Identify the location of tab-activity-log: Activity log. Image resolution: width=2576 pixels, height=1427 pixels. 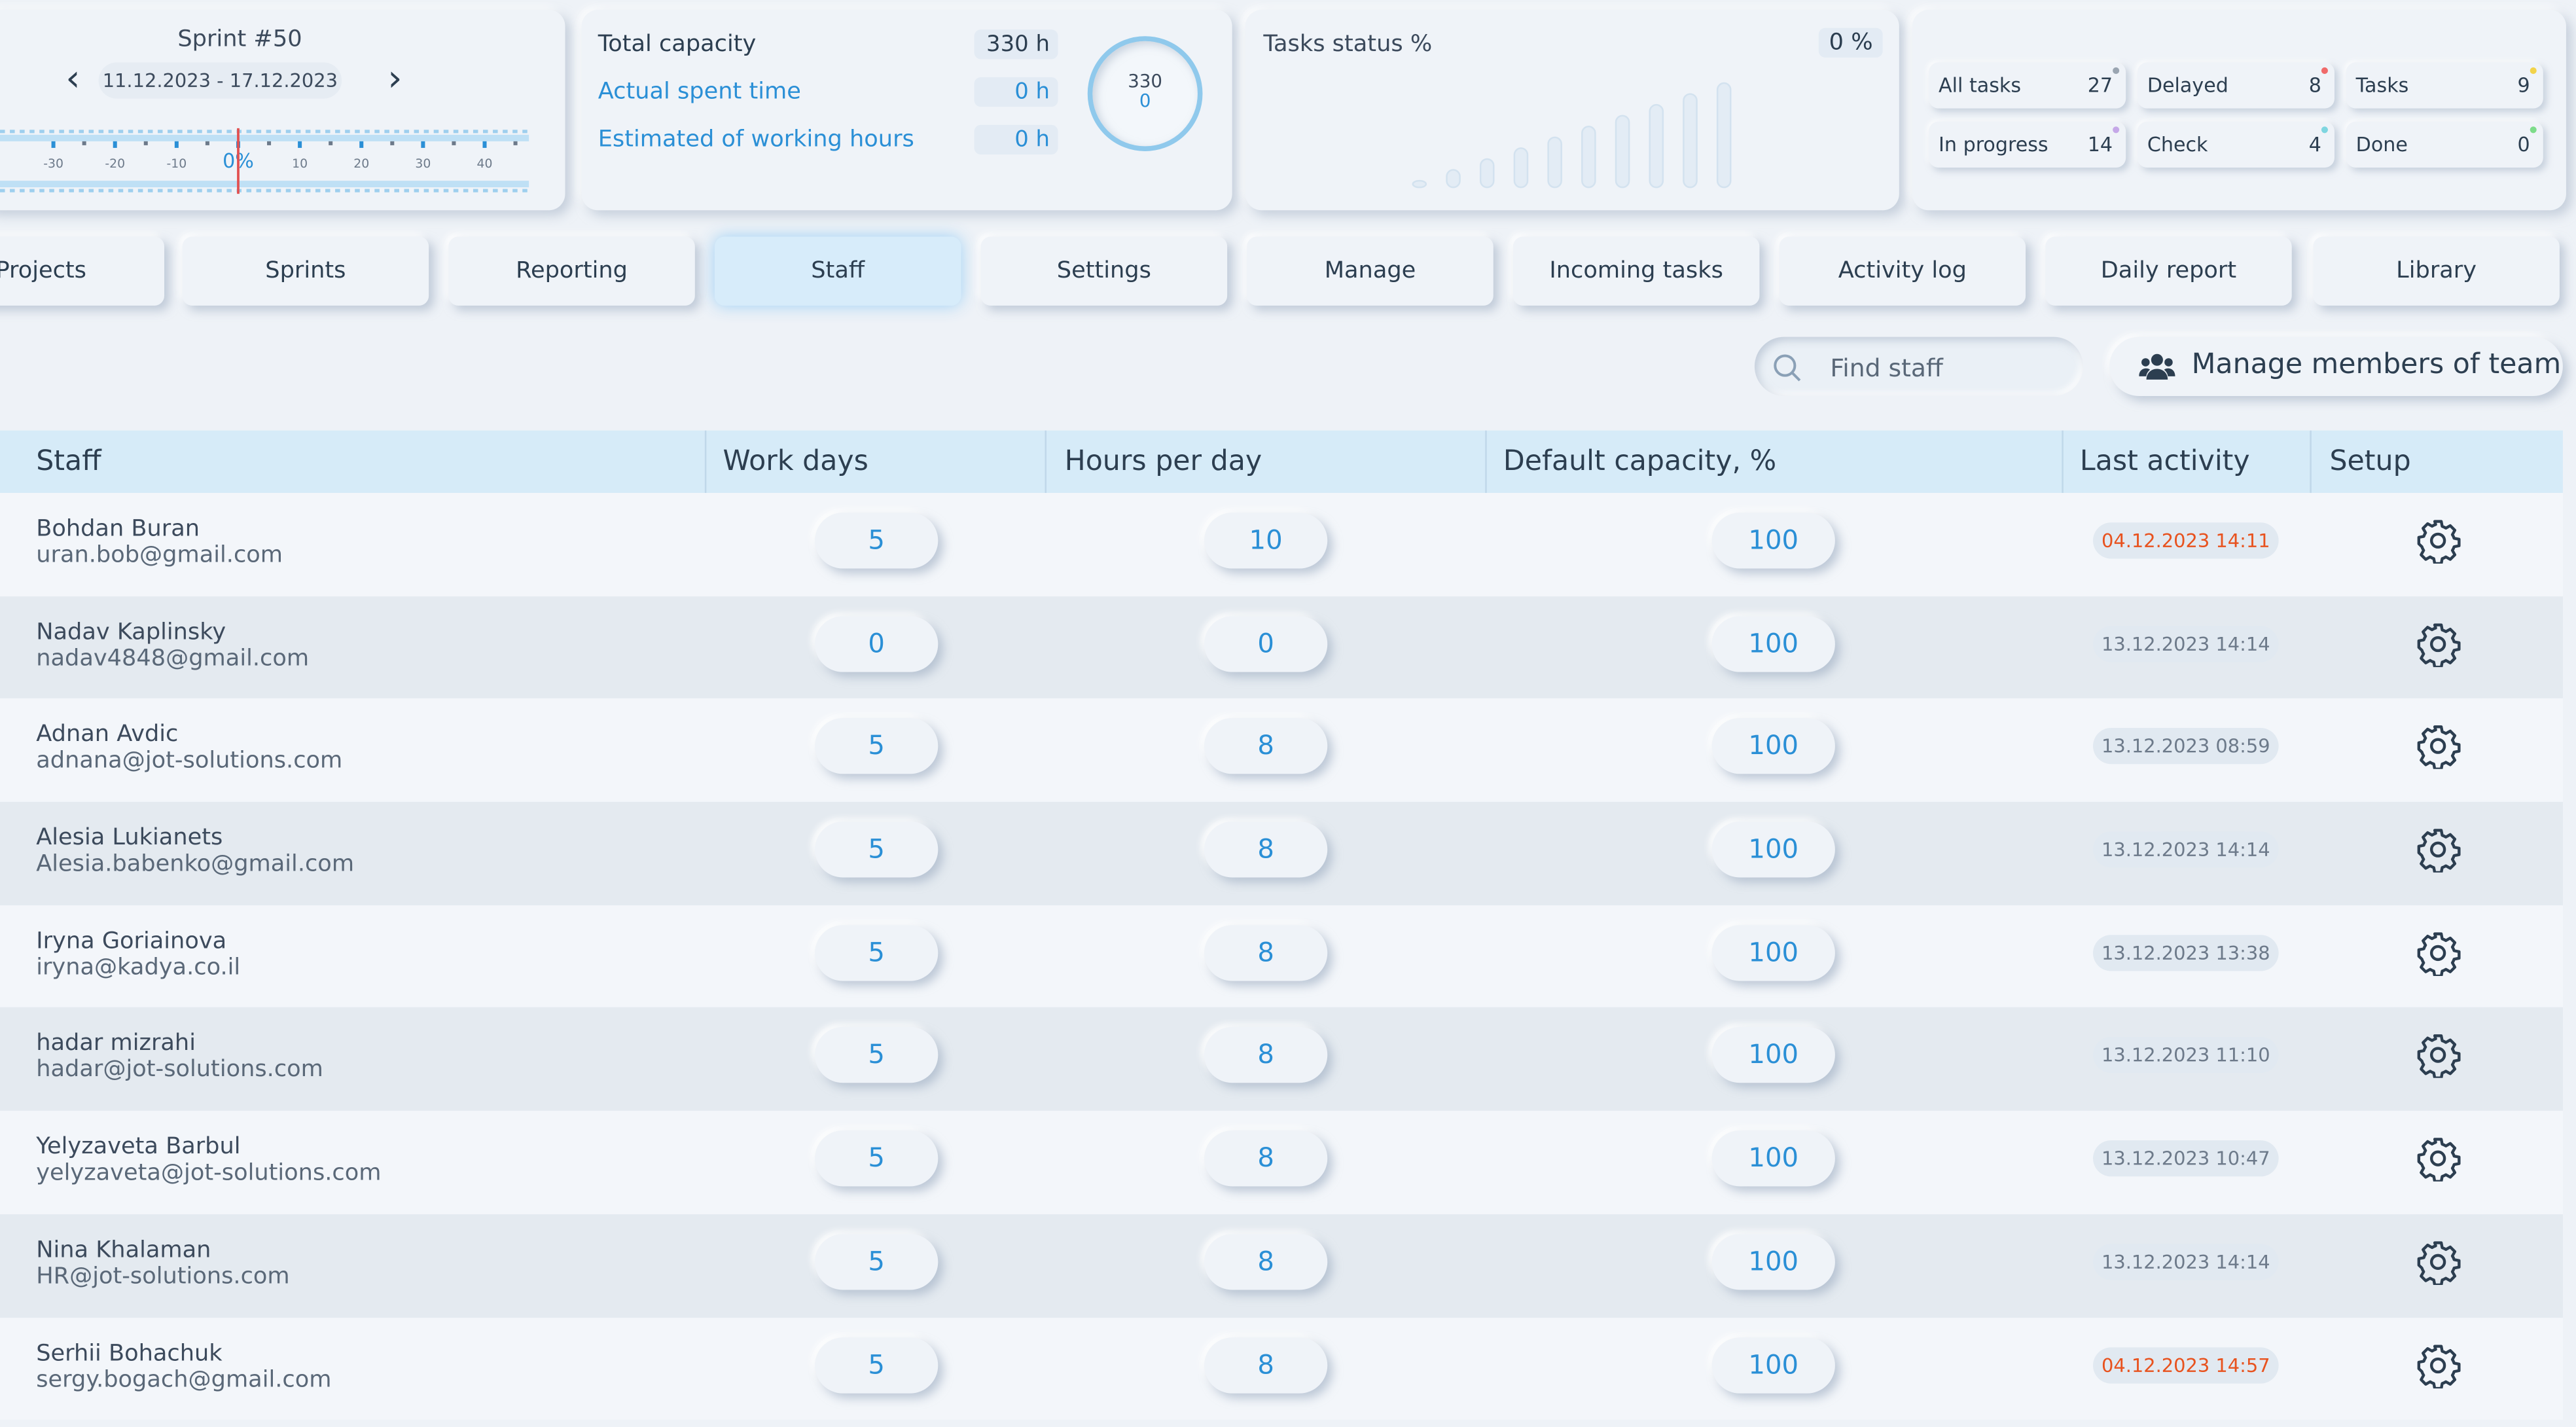
(1902, 271).